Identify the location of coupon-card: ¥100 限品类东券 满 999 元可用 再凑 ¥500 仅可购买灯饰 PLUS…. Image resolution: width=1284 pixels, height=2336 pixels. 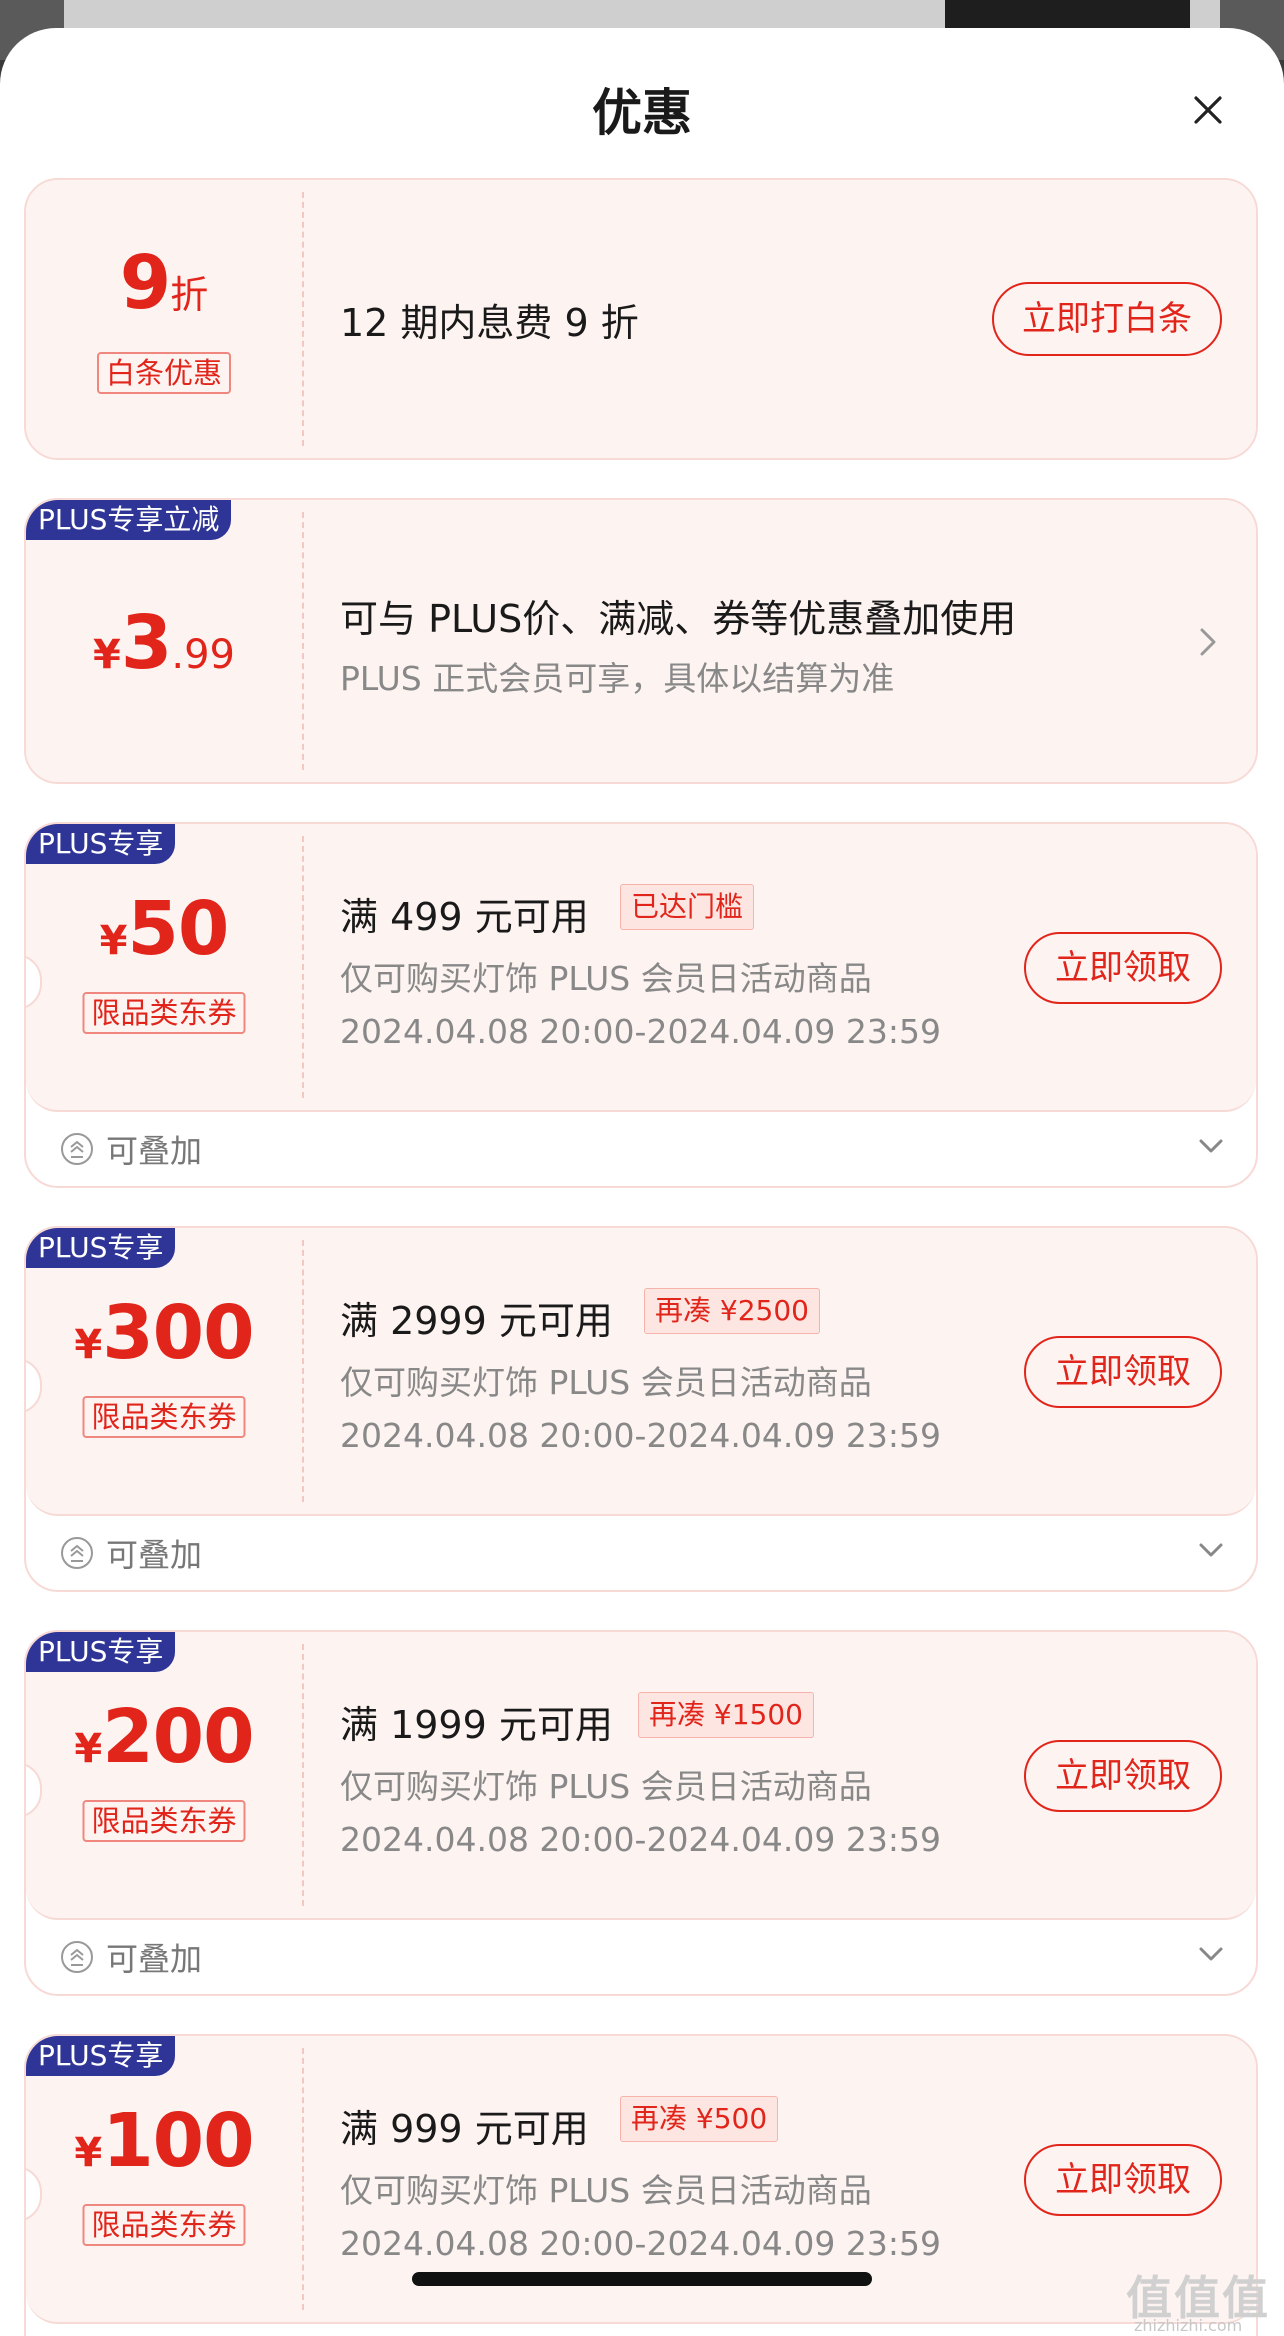
(641, 2185).